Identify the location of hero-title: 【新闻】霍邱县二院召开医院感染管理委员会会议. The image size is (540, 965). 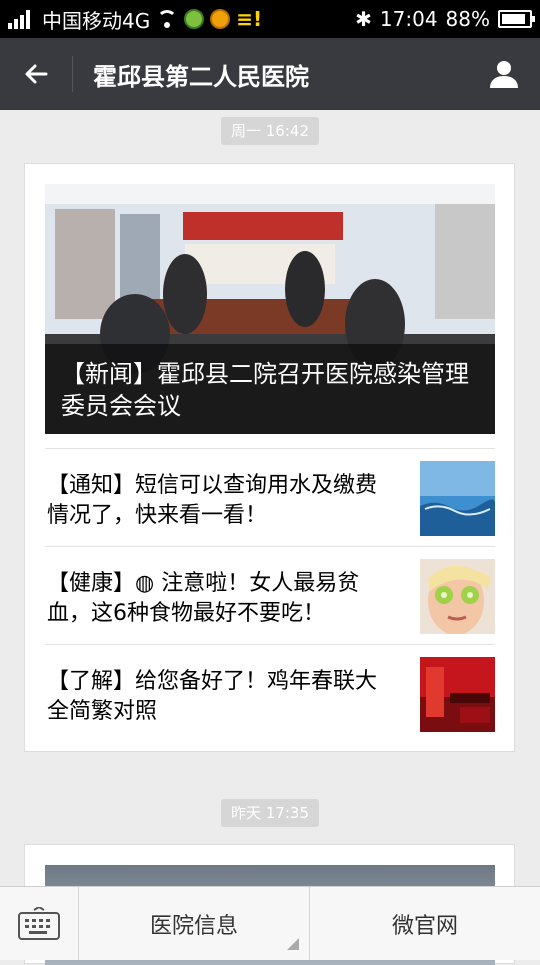
(270, 389).